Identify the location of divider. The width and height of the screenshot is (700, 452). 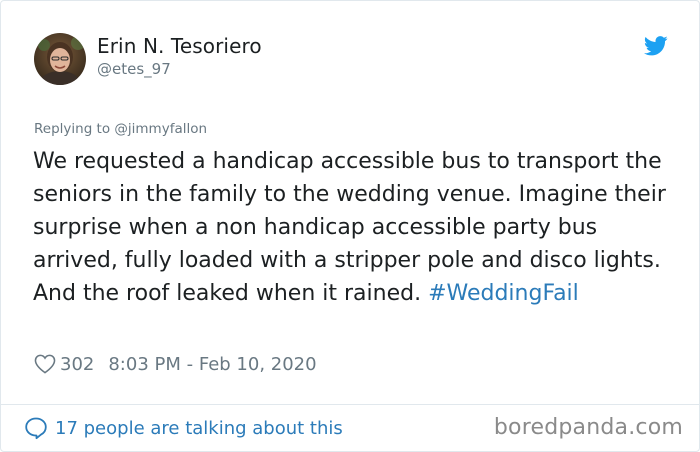
(350, 404).